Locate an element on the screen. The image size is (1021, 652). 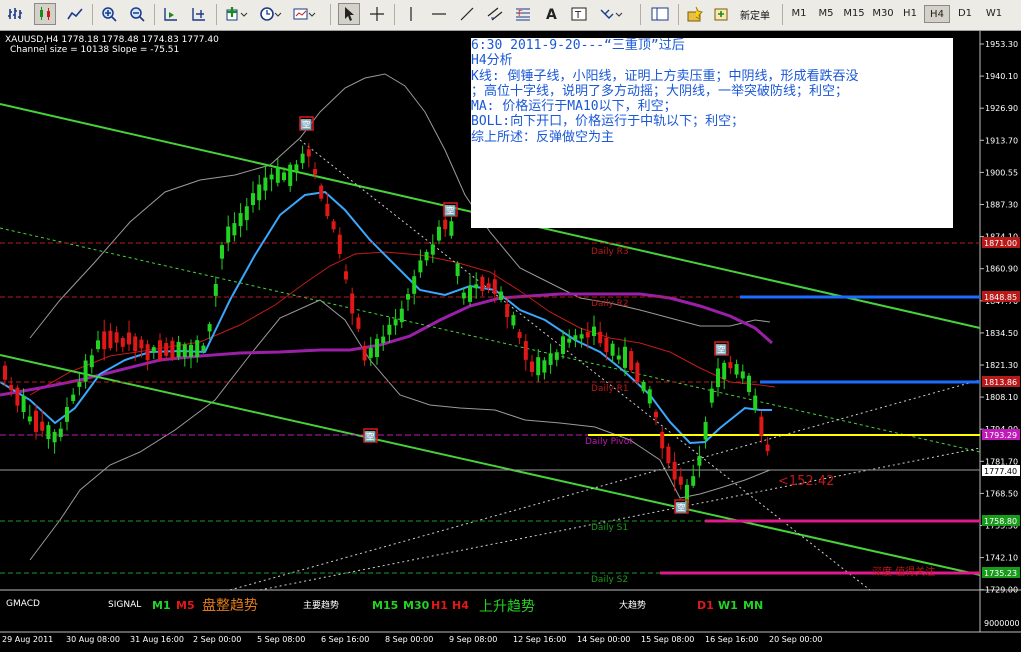
arrows-icon is located at coordinates (611, 14).